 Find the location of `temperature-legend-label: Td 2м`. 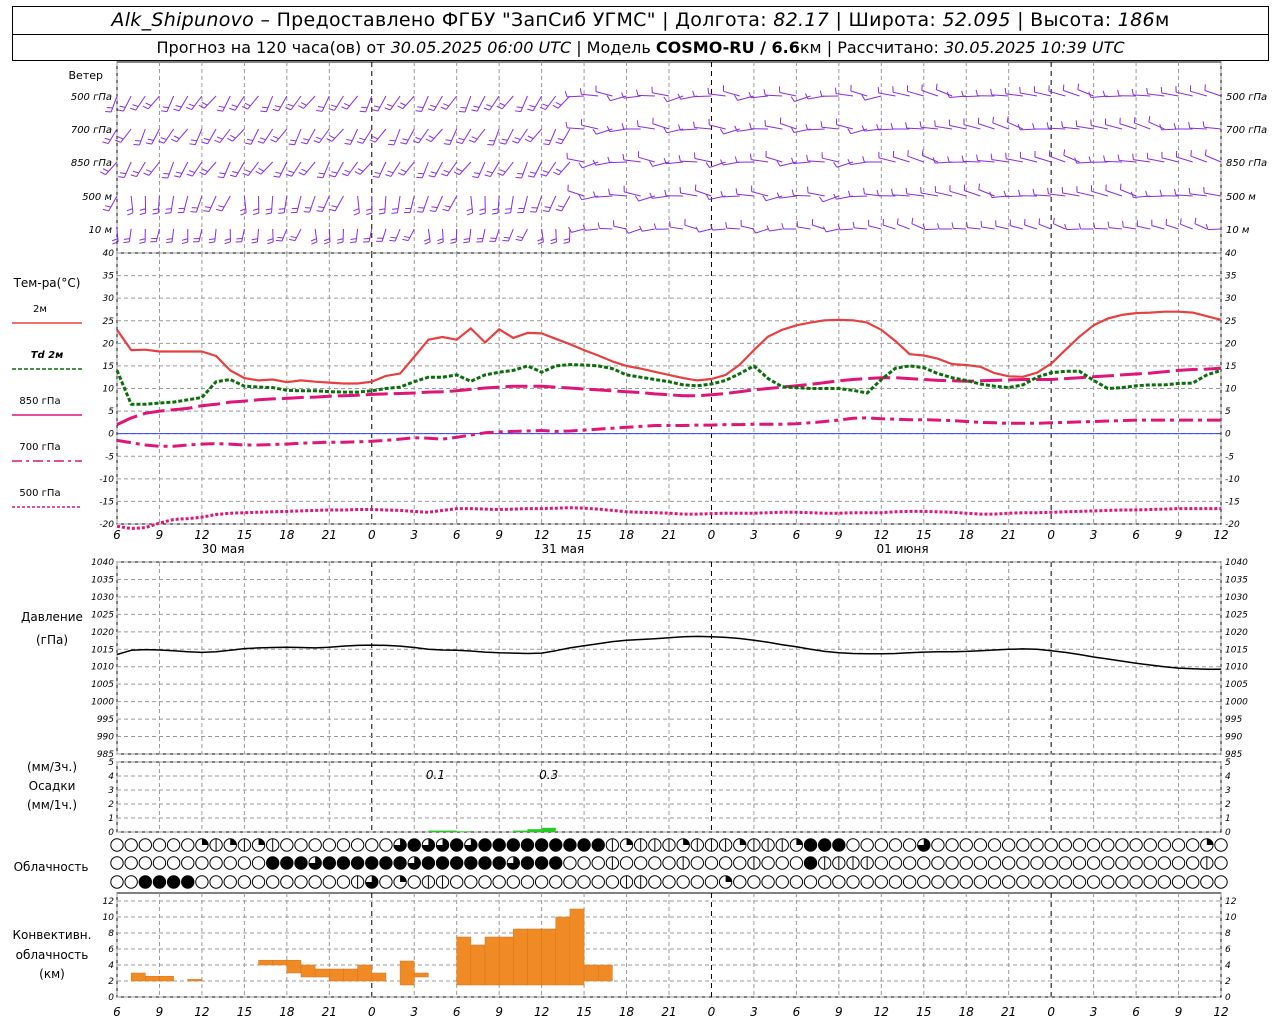

temperature-legend-label: Td 2м is located at coordinates (47, 355).